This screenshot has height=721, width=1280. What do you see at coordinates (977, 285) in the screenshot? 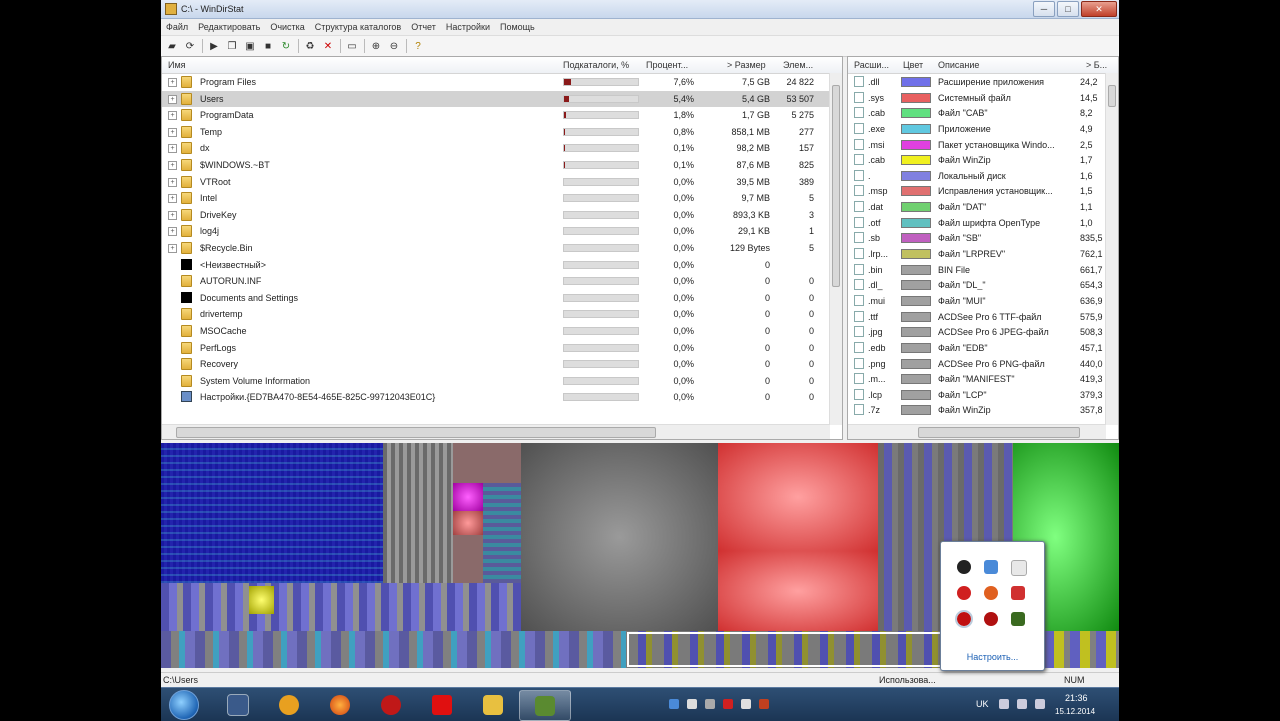
I see `extension-row: .dl_Файл "DL_"654,3` at bounding box center [977, 285].